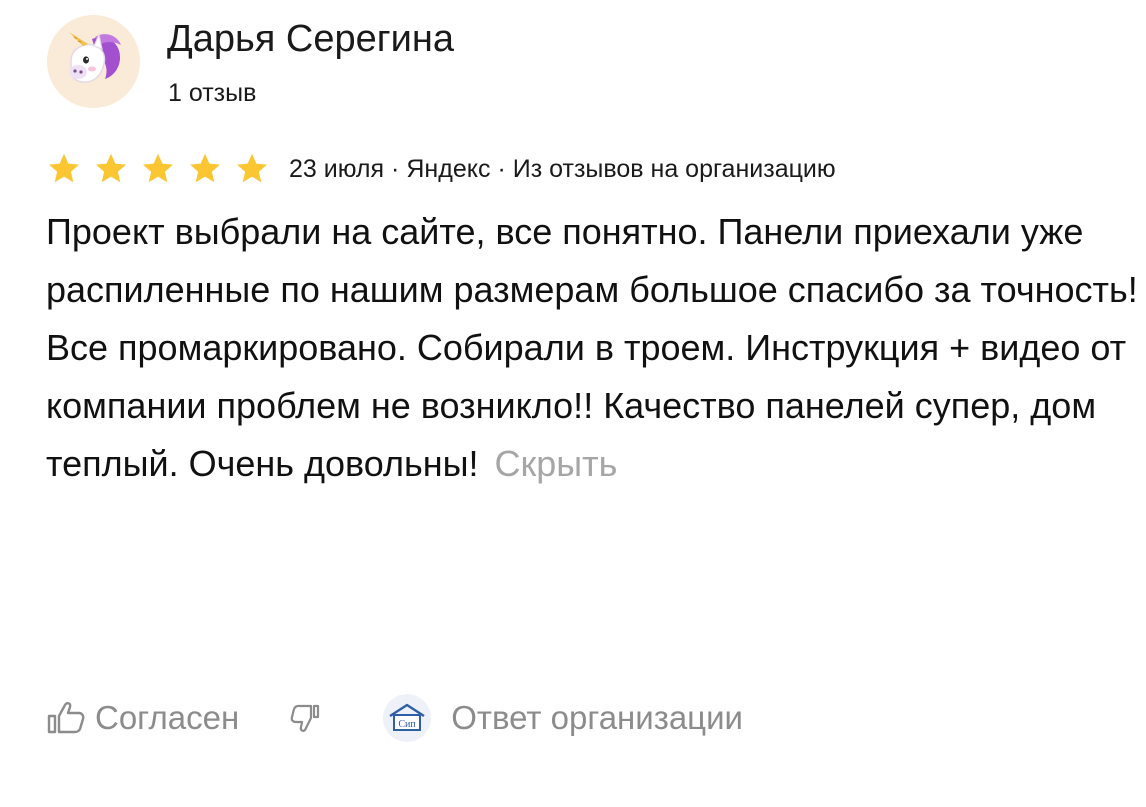 This screenshot has height=807, width=1146. I want to click on review-actions: Согласен Сип Ответ организации, so click(394, 718).